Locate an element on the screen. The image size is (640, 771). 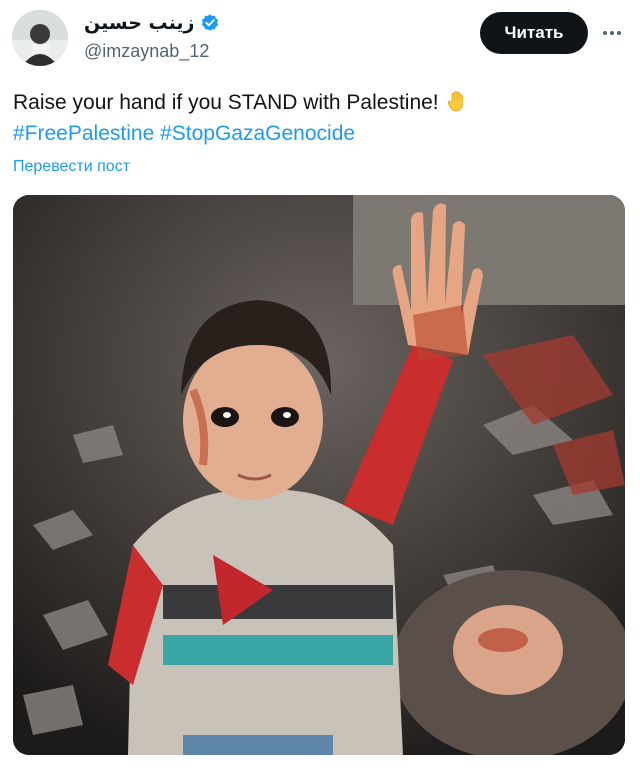
more-horizontal-icon is located at coordinates (605, 33).